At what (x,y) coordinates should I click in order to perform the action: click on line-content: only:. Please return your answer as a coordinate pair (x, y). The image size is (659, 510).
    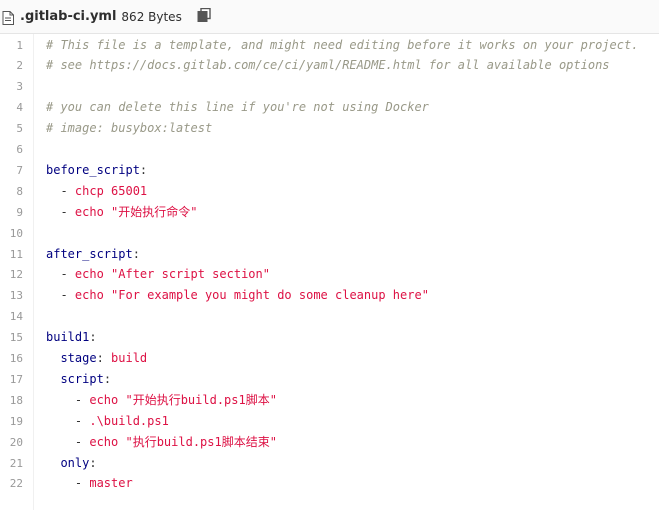
    Looking at the image, I should click on (71, 463).